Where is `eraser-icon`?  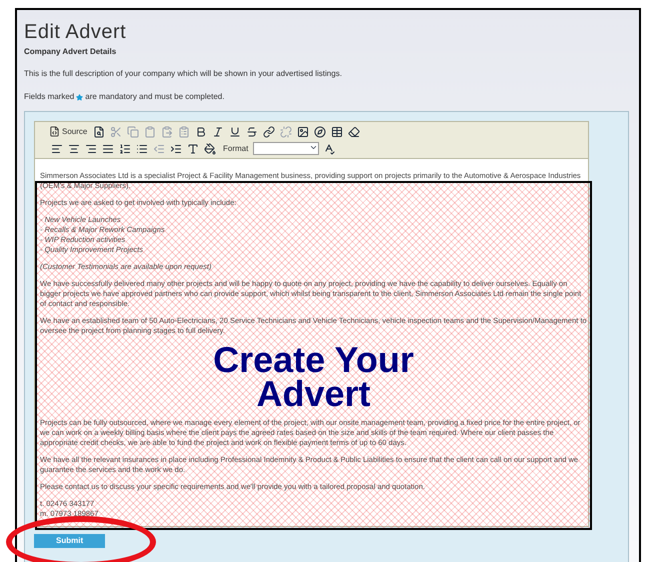 eraser-icon is located at coordinates (354, 131).